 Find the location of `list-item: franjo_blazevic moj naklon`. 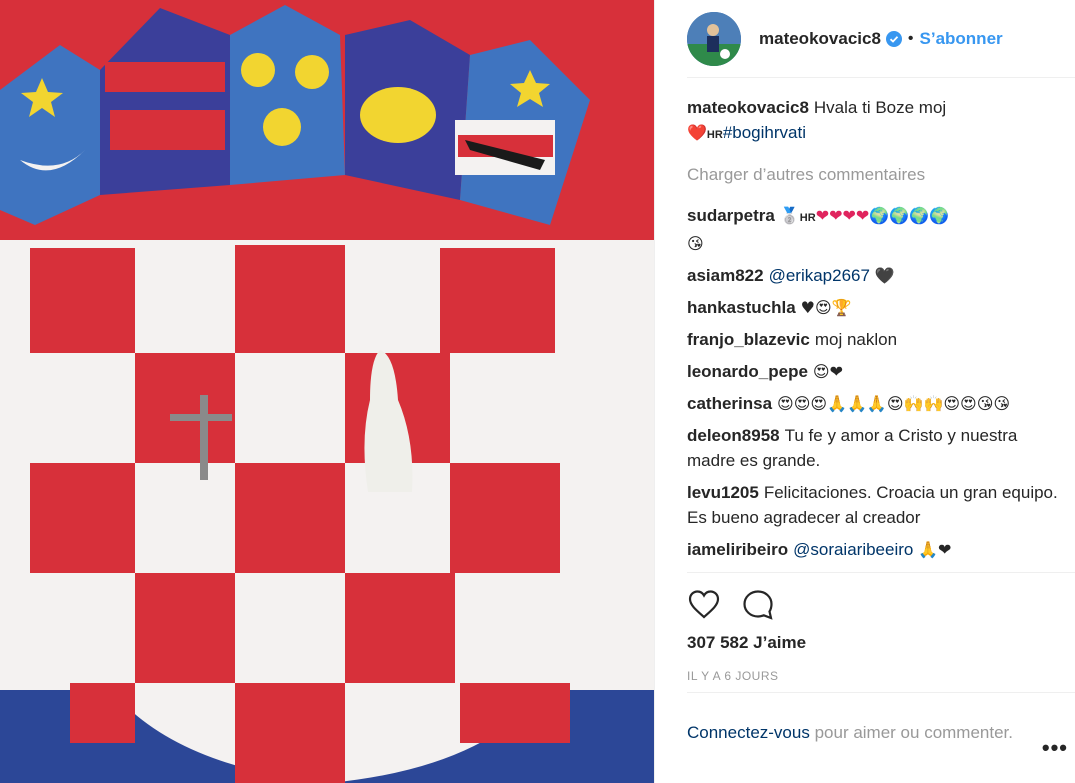

list-item: franjo_blazevic moj naklon is located at coordinates (877, 339).